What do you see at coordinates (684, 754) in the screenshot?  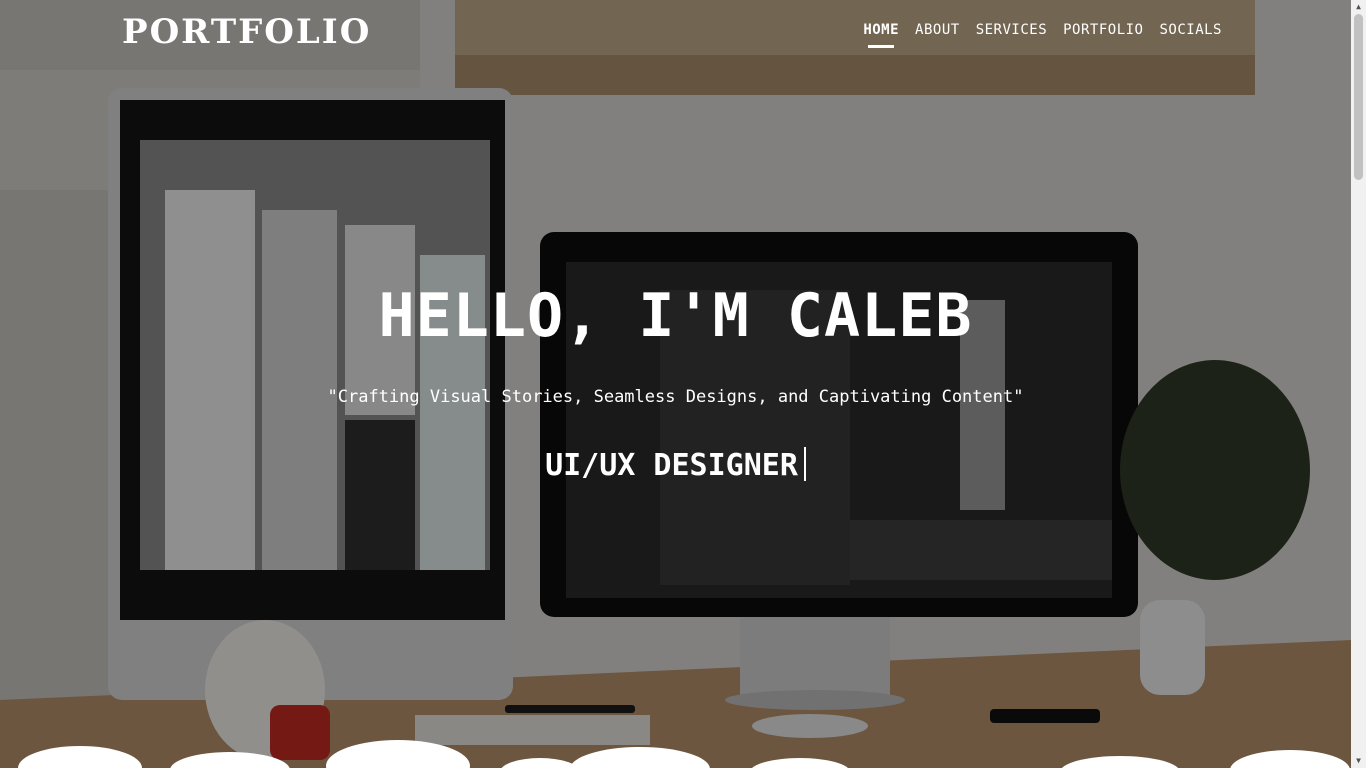 I see `cloud-divider` at bounding box center [684, 754].